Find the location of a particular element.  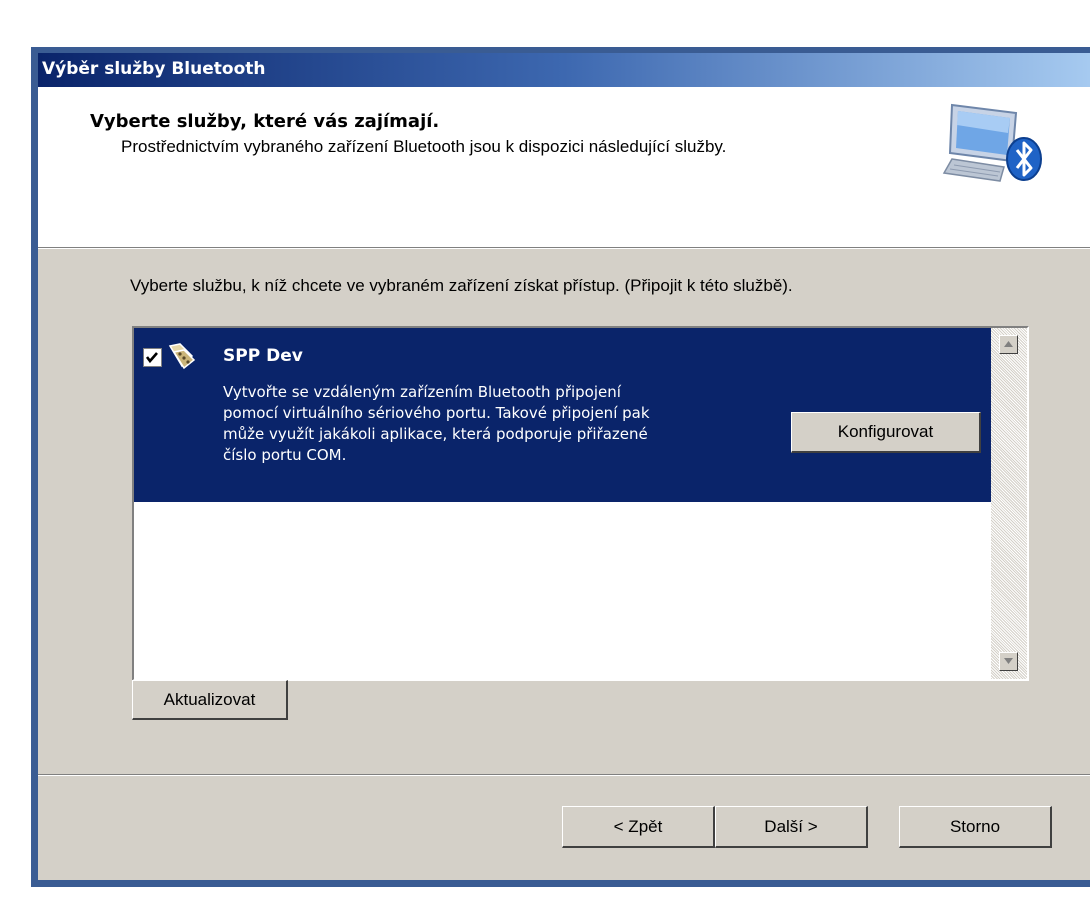

next-button: Další > is located at coordinates (791, 827).